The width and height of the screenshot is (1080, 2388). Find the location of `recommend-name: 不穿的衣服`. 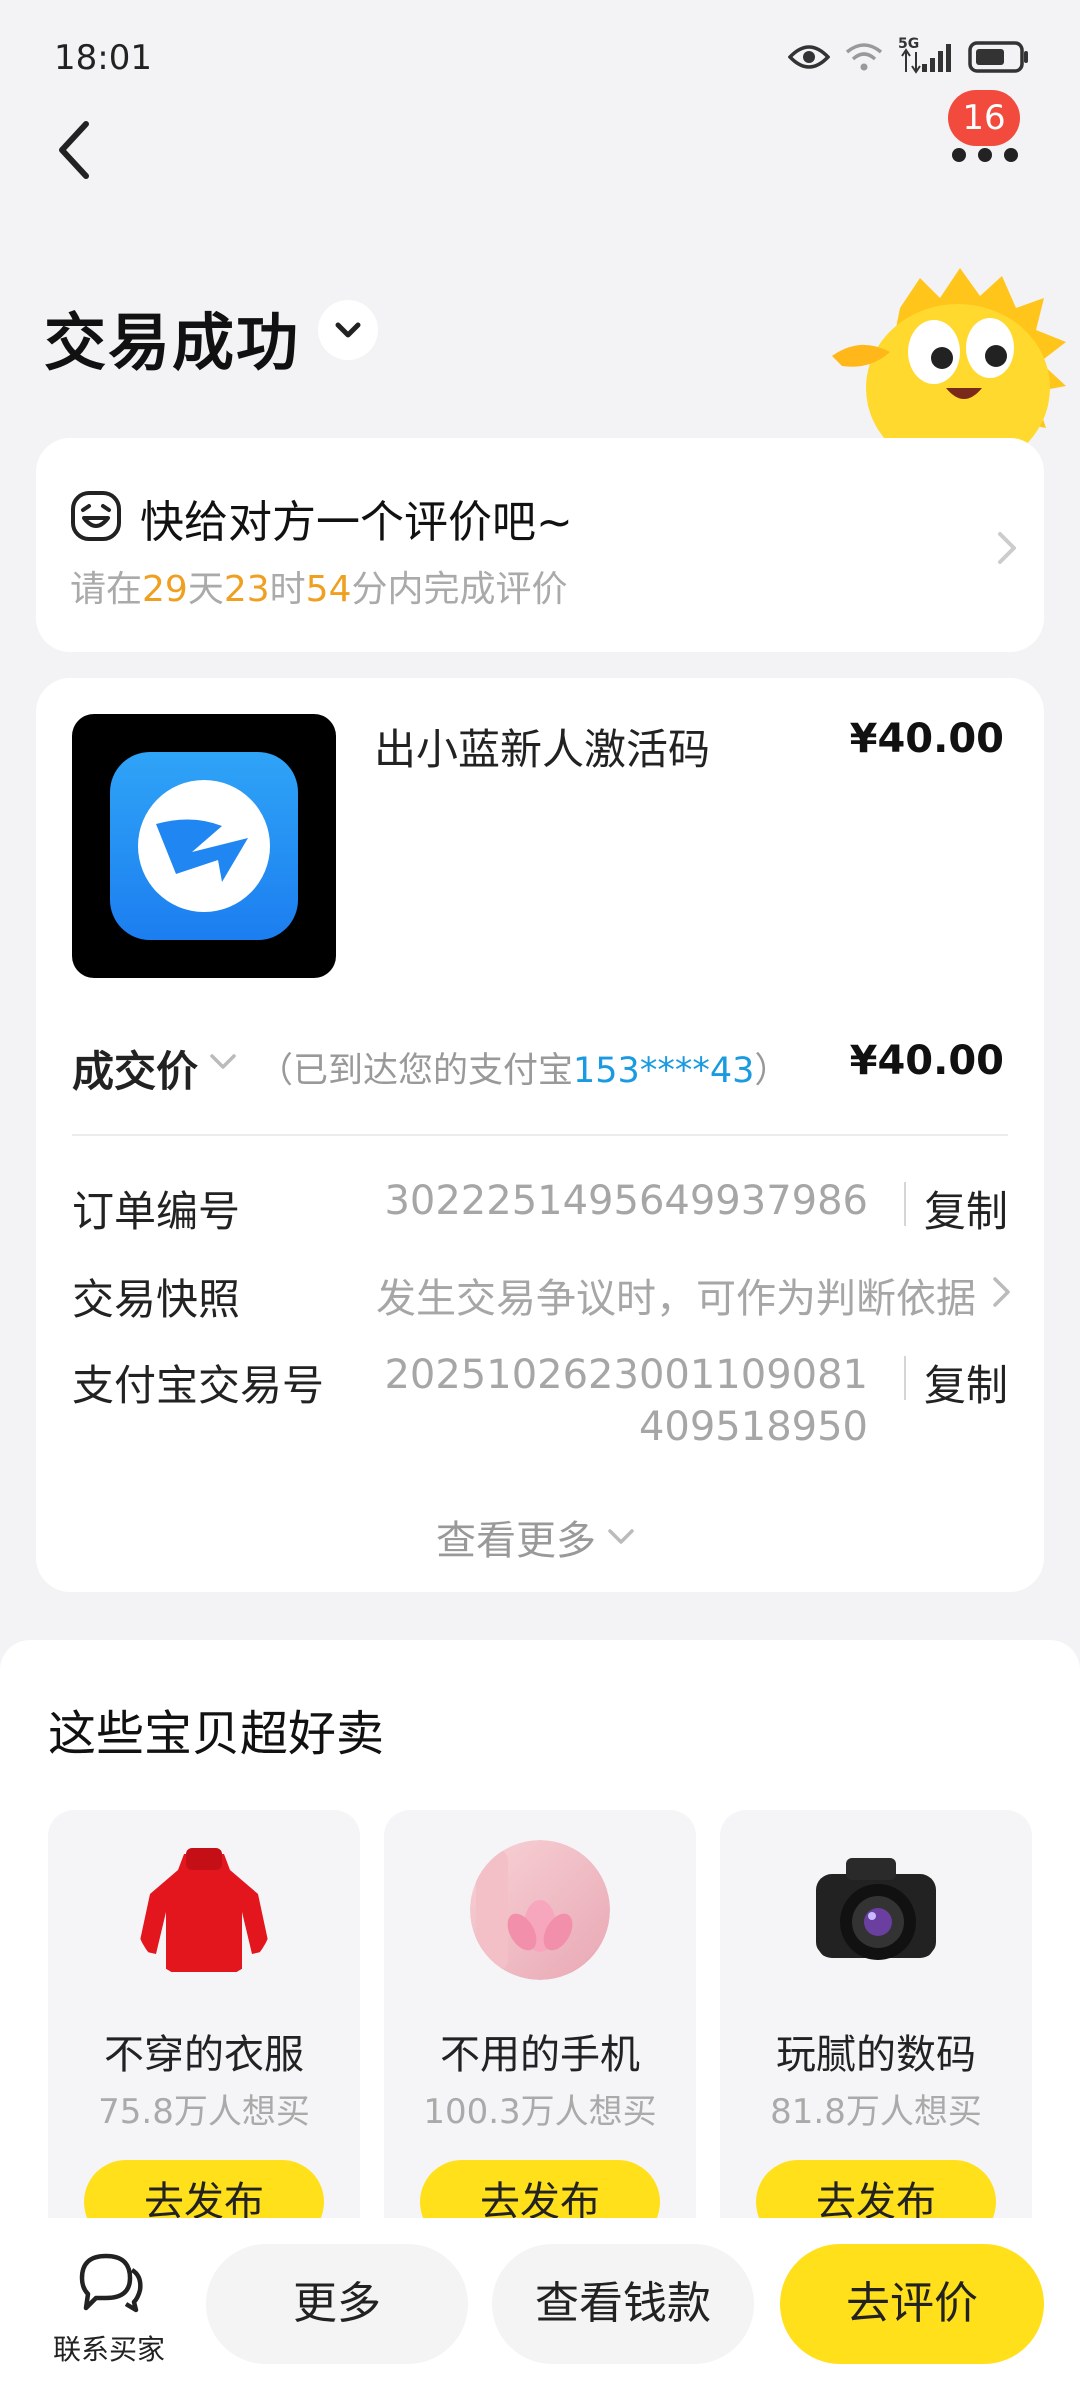

recommend-name: 不穿的衣服 is located at coordinates (204, 2055).